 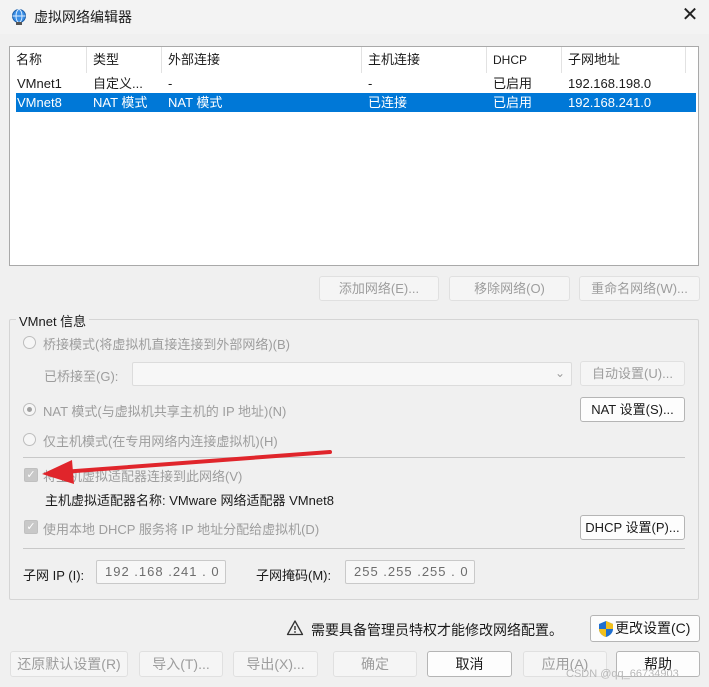 What do you see at coordinates (370, 83) in the screenshot?
I see `cell-host: -` at bounding box center [370, 83].